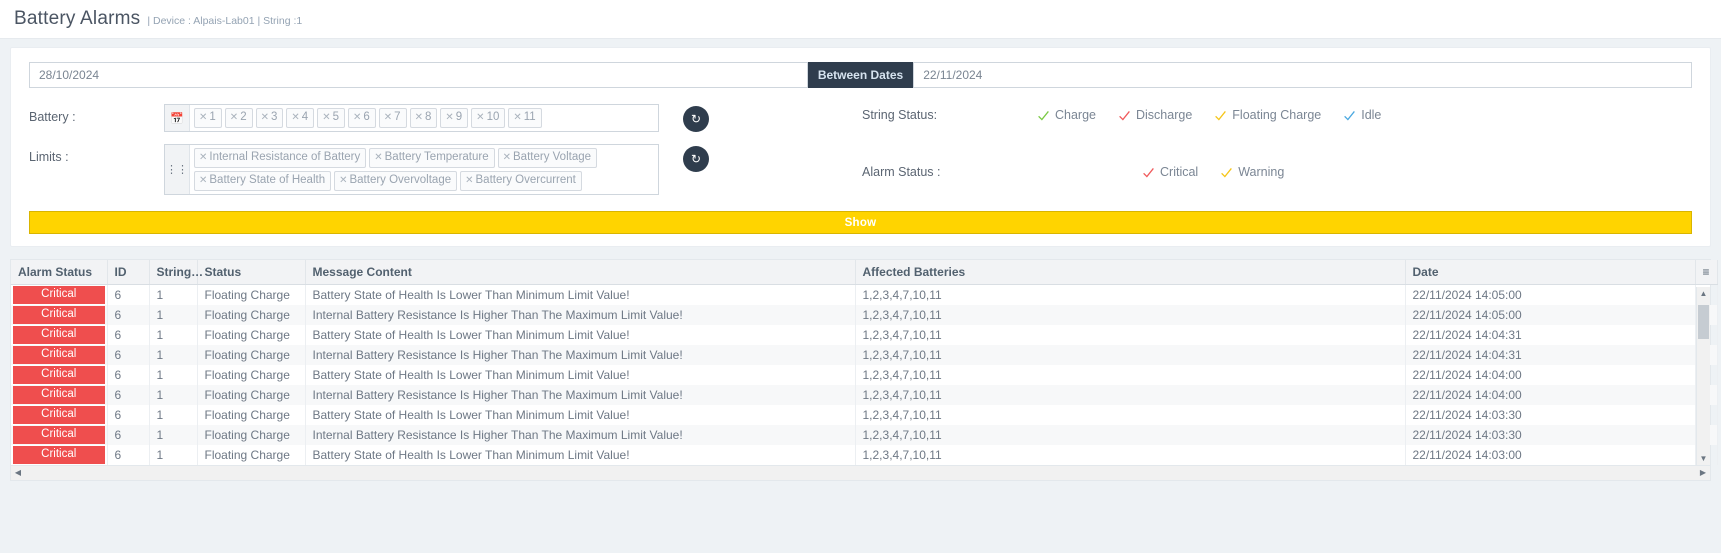 The height and width of the screenshot is (553, 1721). Describe the element at coordinates (432, 158) in the screenshot. I see `chip: ✕ Battery Temperature` at that location.